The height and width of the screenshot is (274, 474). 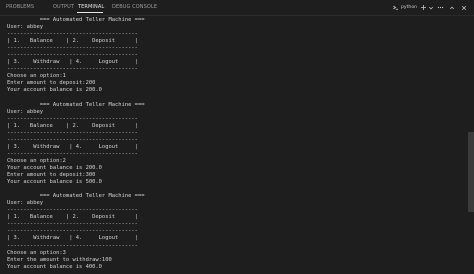 I want to click on tab-terminal: TERMINAL, so click(x=91, y=7).